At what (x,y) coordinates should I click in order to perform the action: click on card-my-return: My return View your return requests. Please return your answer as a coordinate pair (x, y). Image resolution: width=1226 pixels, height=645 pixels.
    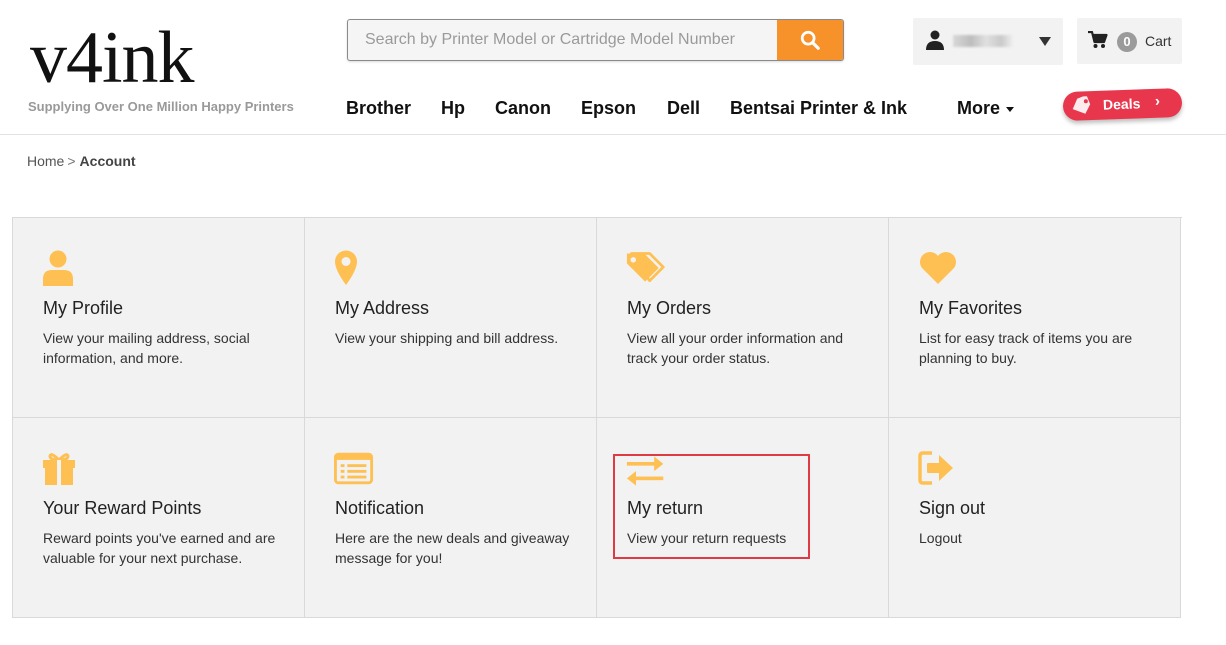
    Looking at the image, I should click on (743, 518).